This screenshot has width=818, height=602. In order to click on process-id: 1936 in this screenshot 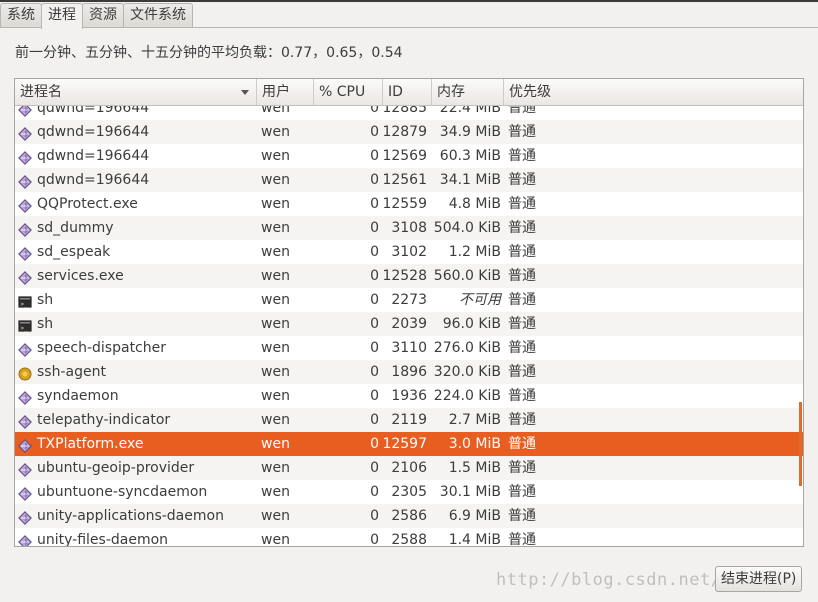, I will do `click(409, 396)`.